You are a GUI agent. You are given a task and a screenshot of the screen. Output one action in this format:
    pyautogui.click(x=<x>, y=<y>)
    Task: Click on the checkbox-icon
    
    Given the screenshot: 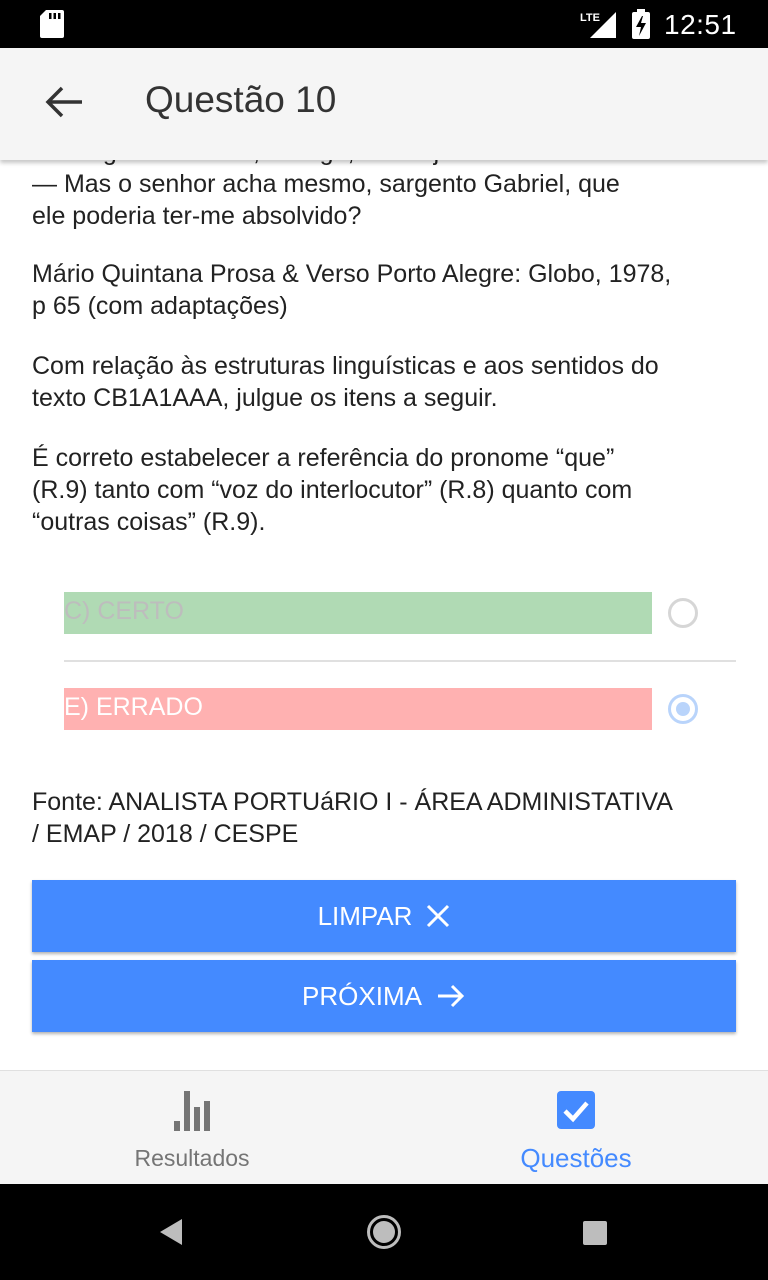 What is the action you would take?
    pyautogui.click(x=576, y=1110)
    